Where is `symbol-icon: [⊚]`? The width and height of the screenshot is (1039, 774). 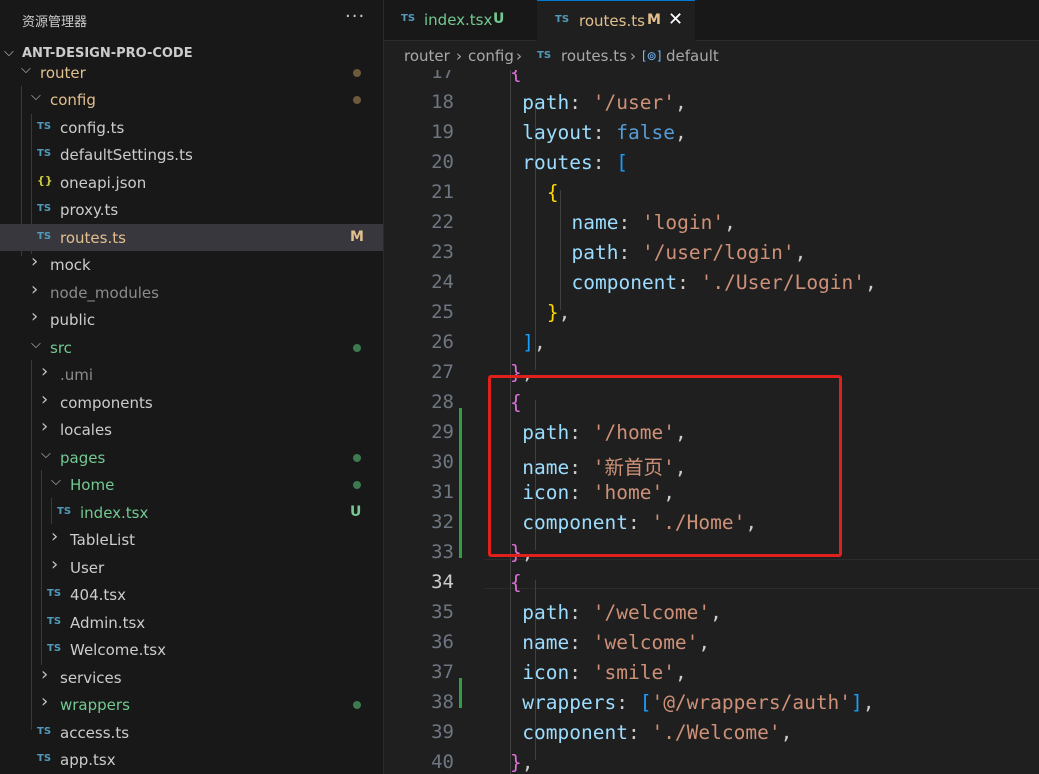 symbol-icon: [⊚] is located at coordinates (652, 56).